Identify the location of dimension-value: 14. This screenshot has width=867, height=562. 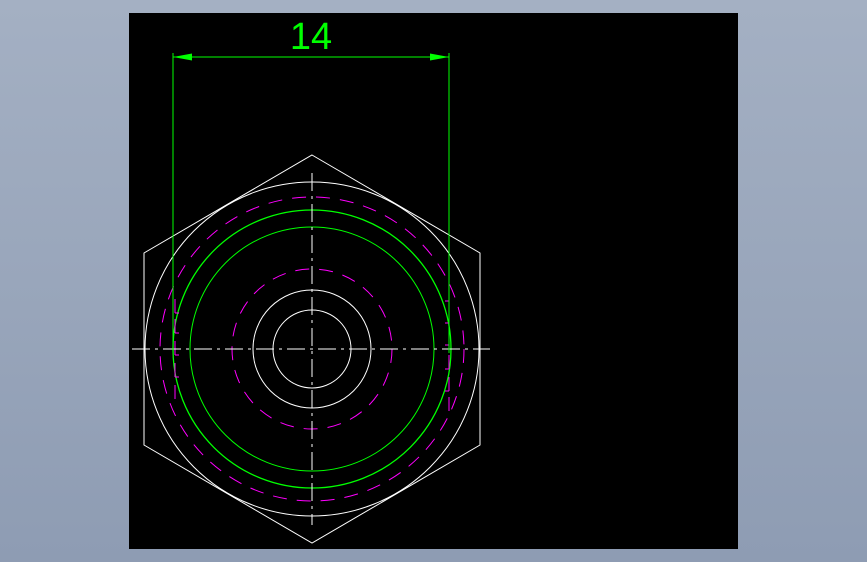
(311, 37).